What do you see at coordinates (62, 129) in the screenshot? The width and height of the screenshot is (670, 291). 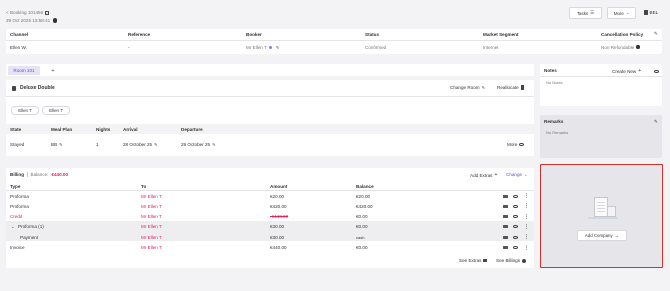 I see `col-meal-plan: Meal Plan` at bounding box center [62, 129].